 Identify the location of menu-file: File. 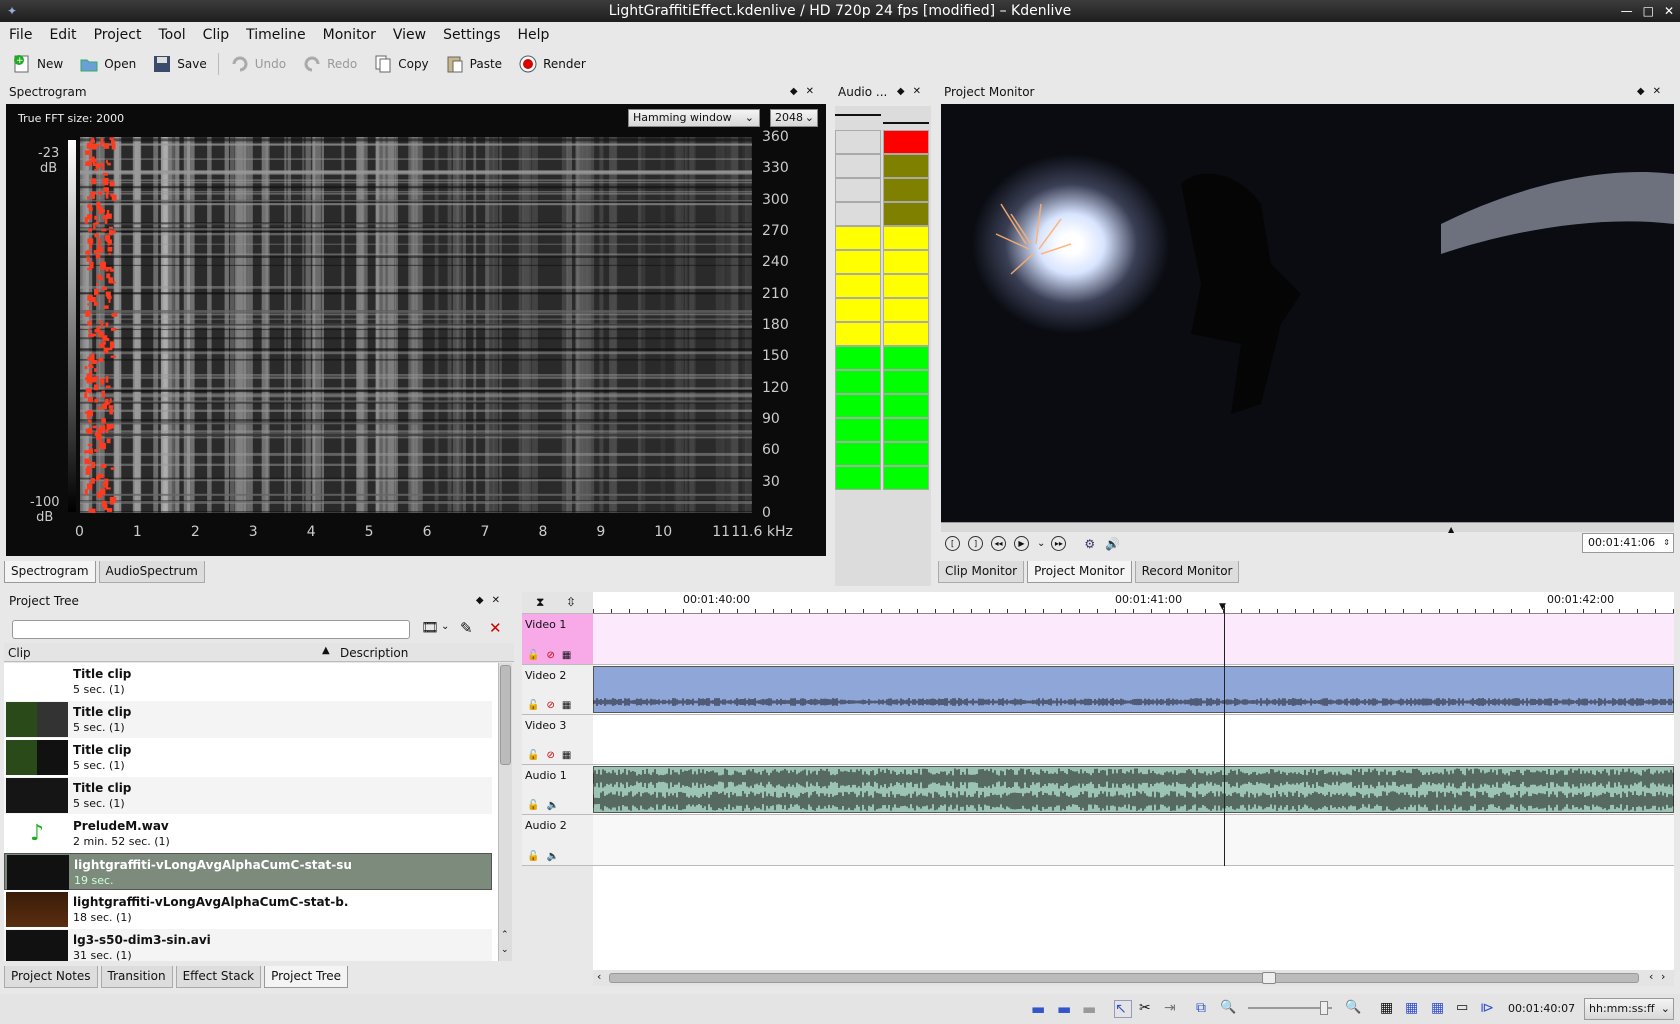
(20, 35).